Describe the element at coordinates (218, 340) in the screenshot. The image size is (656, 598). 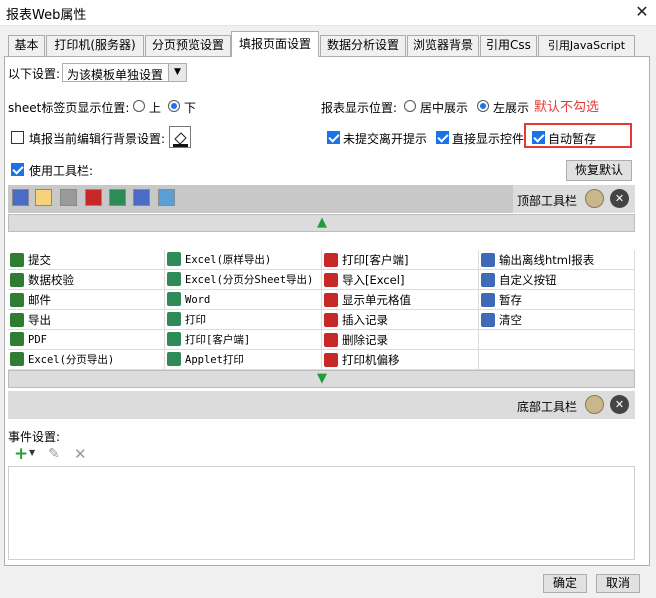
I see `grid-button-label: 打印[客户端]` at that location.